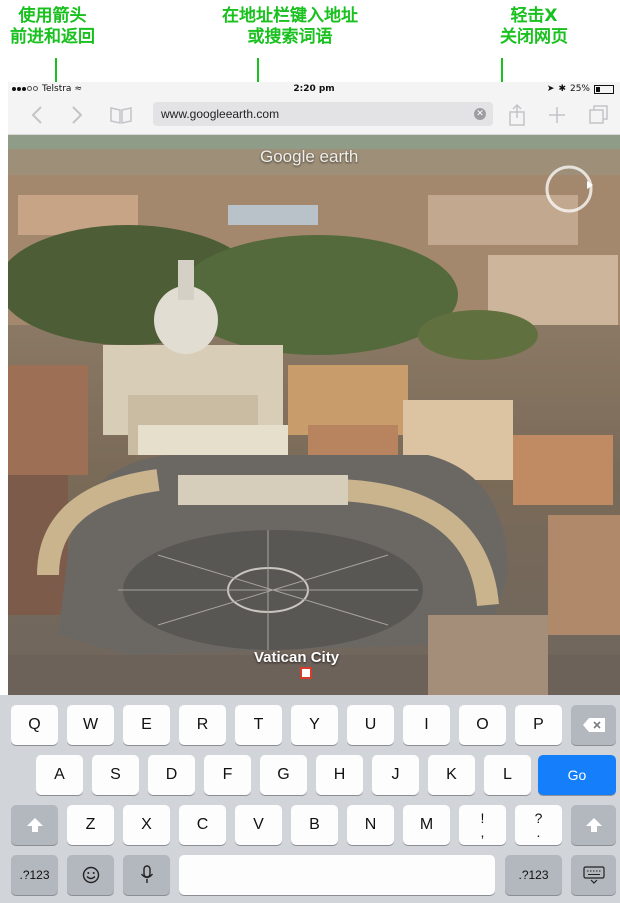 This screenshot has width=620, height=903. What do you see at coordinates (370, 725) in the screenshot?
I see `key-u: U` at bounding box center [370, 725].